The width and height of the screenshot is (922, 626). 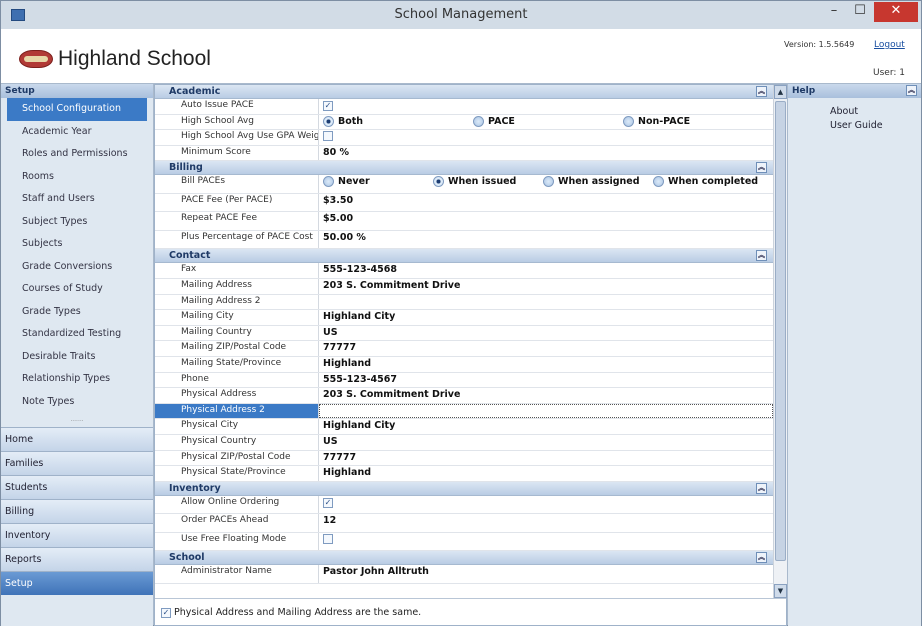 I want to click on property-value: 555-123-4568, so click(x=546, y=270).